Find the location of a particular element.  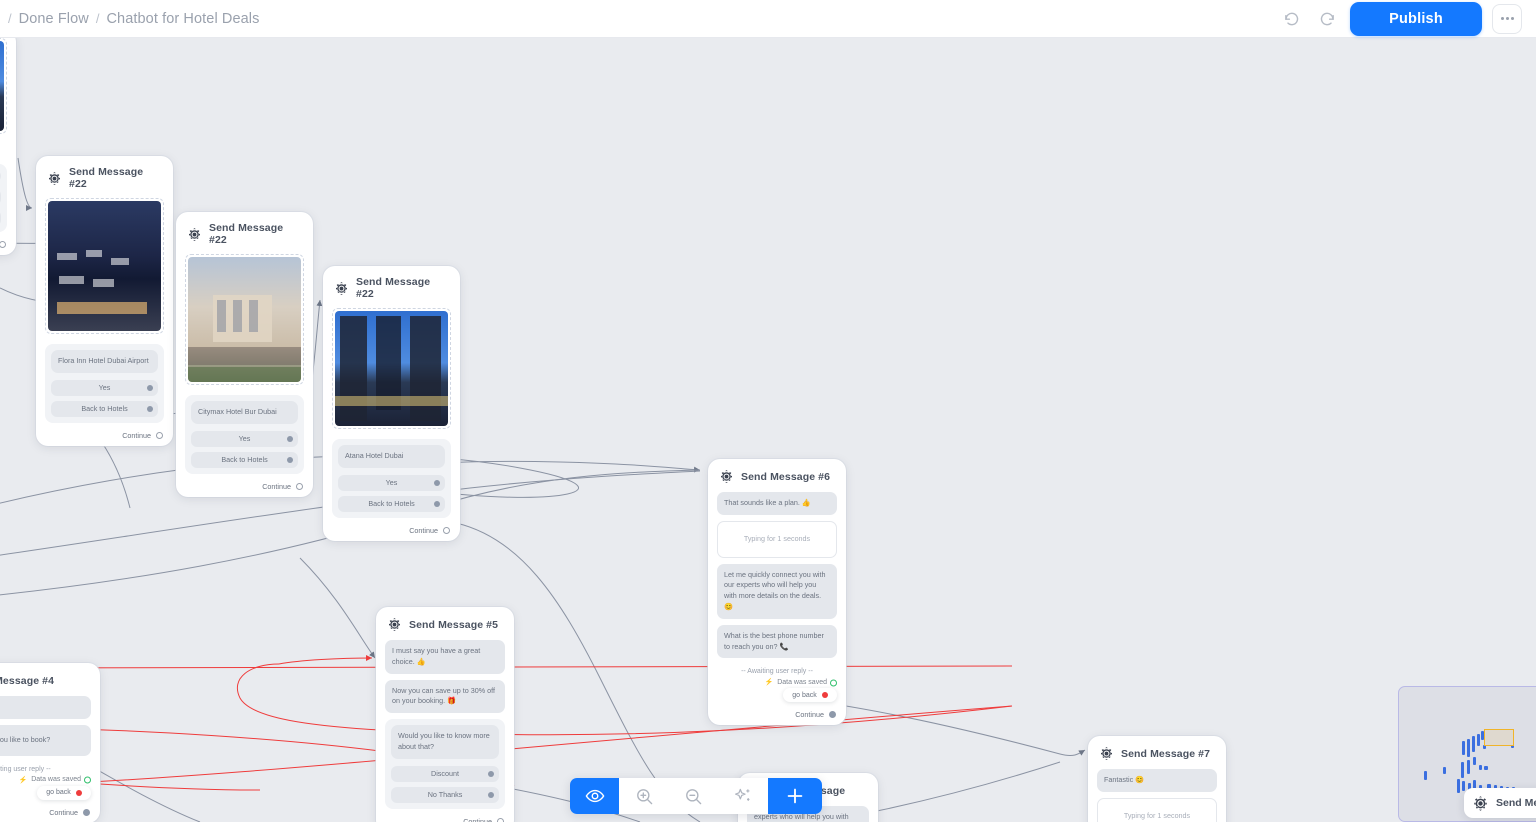

eye-icon is located at coordinates (595, 796).